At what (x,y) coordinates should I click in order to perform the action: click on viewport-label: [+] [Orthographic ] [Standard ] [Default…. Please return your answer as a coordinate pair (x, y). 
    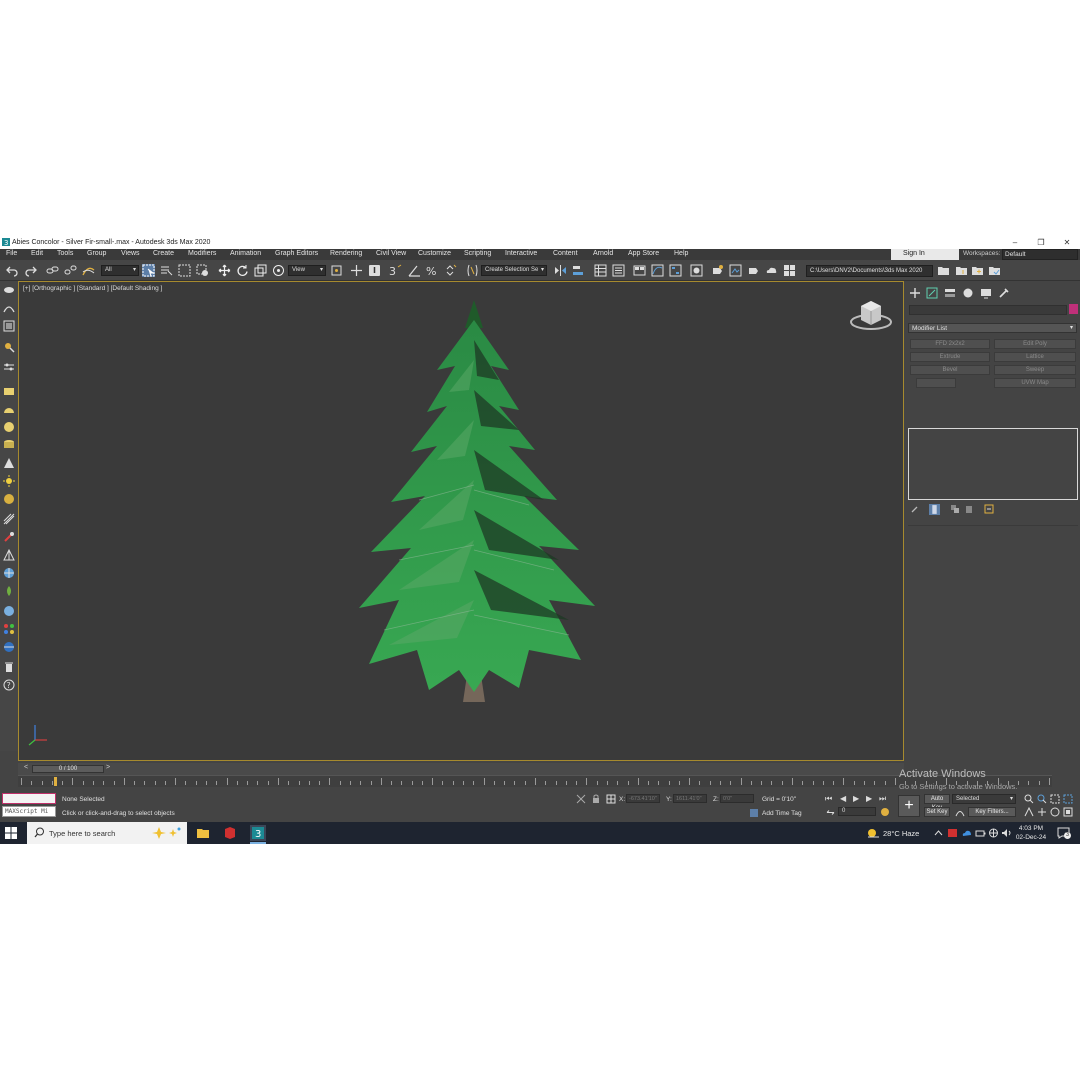
    Looking at the image, I should click on (92, 288).